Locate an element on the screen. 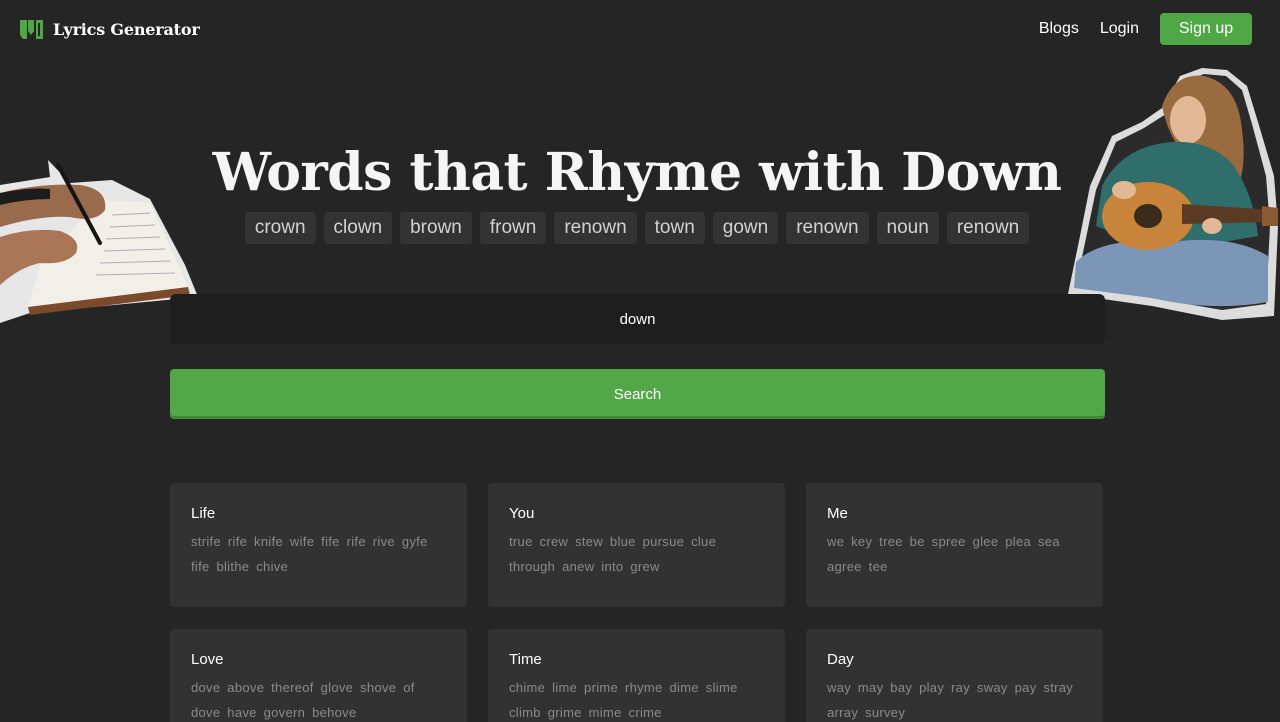  brand-logo: Lyrics Generator is located at coordinates (110, 29).